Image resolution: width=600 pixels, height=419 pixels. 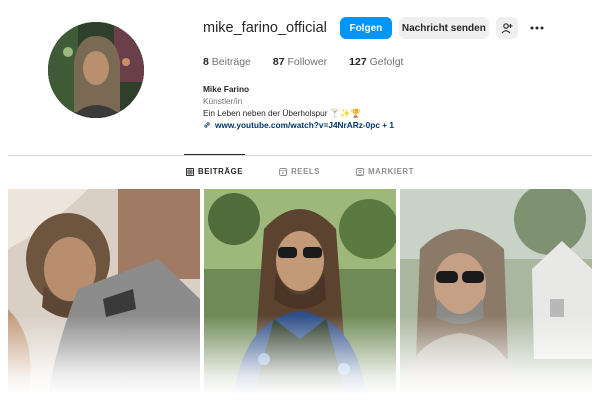 I want to click on posts-stat: 8 Beiträge, so click(x=227, y=62).